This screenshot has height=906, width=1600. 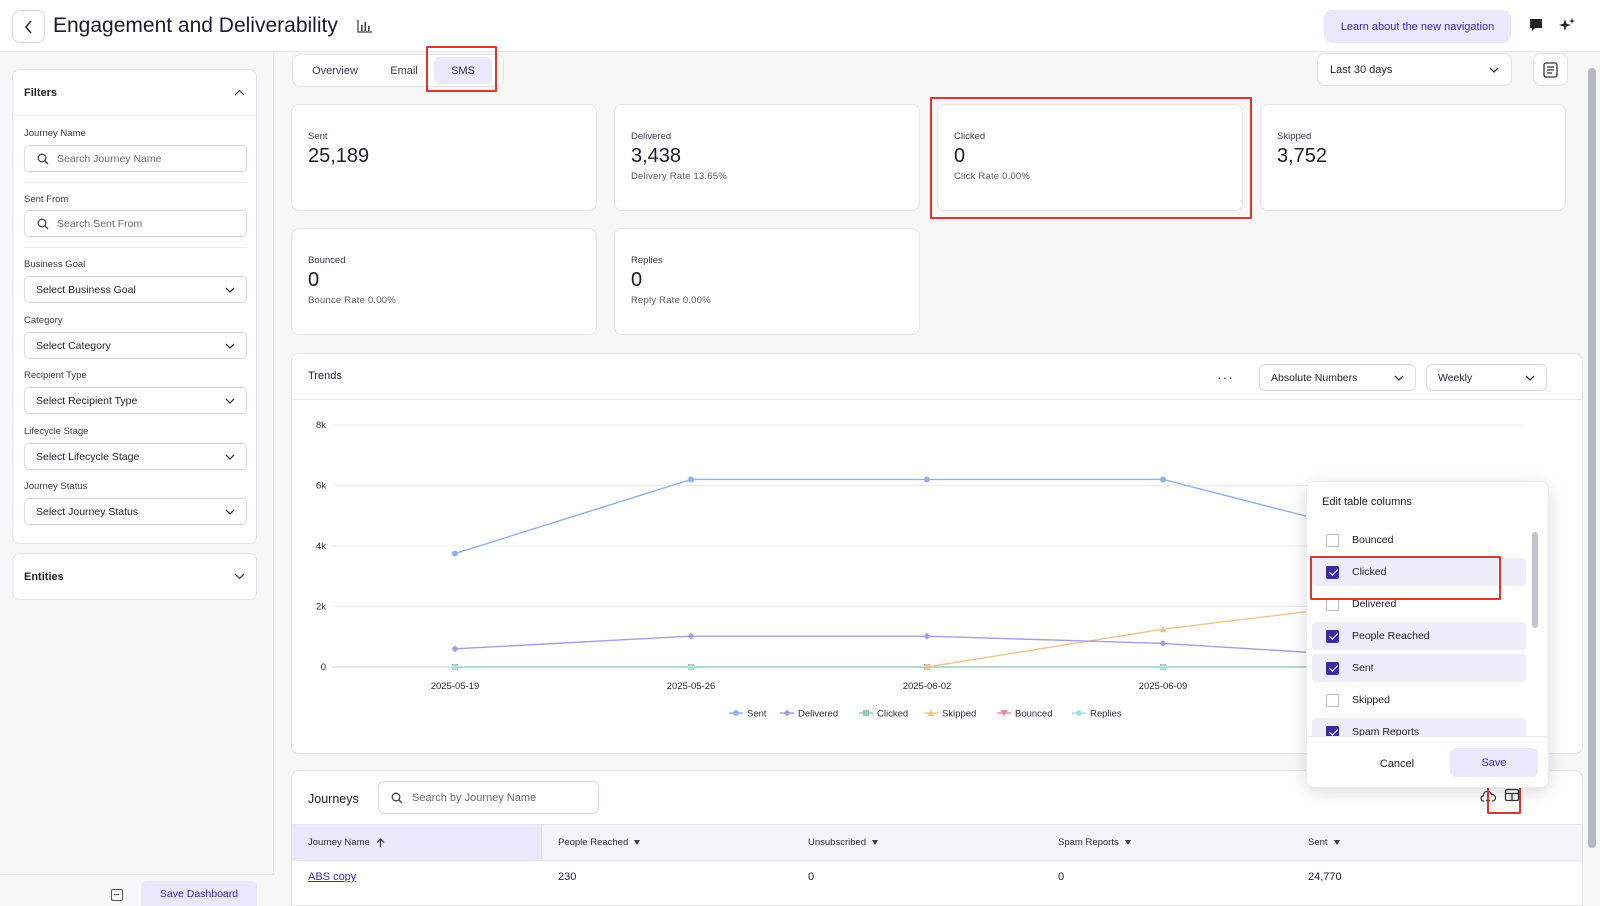 I want to click on chevron-up-icon, so click(x=239, y=92).